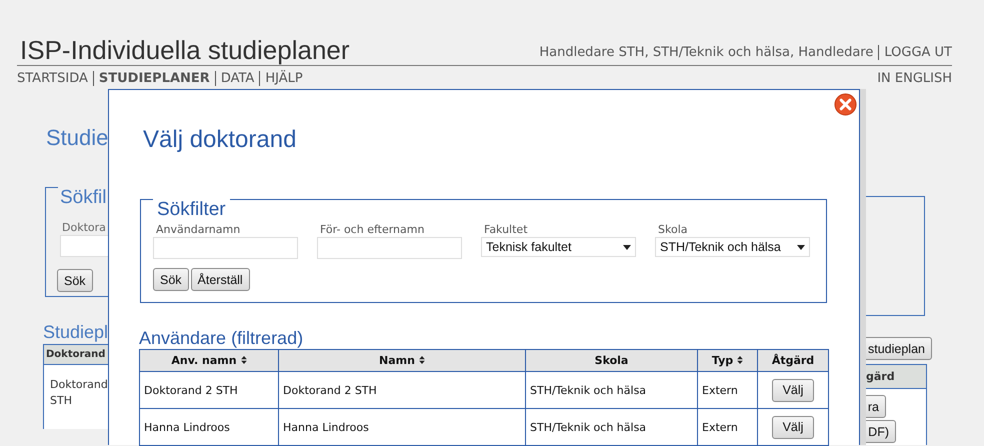 The image size is (984, 446). I want to click on field-label: Skola, so click(673, 229).